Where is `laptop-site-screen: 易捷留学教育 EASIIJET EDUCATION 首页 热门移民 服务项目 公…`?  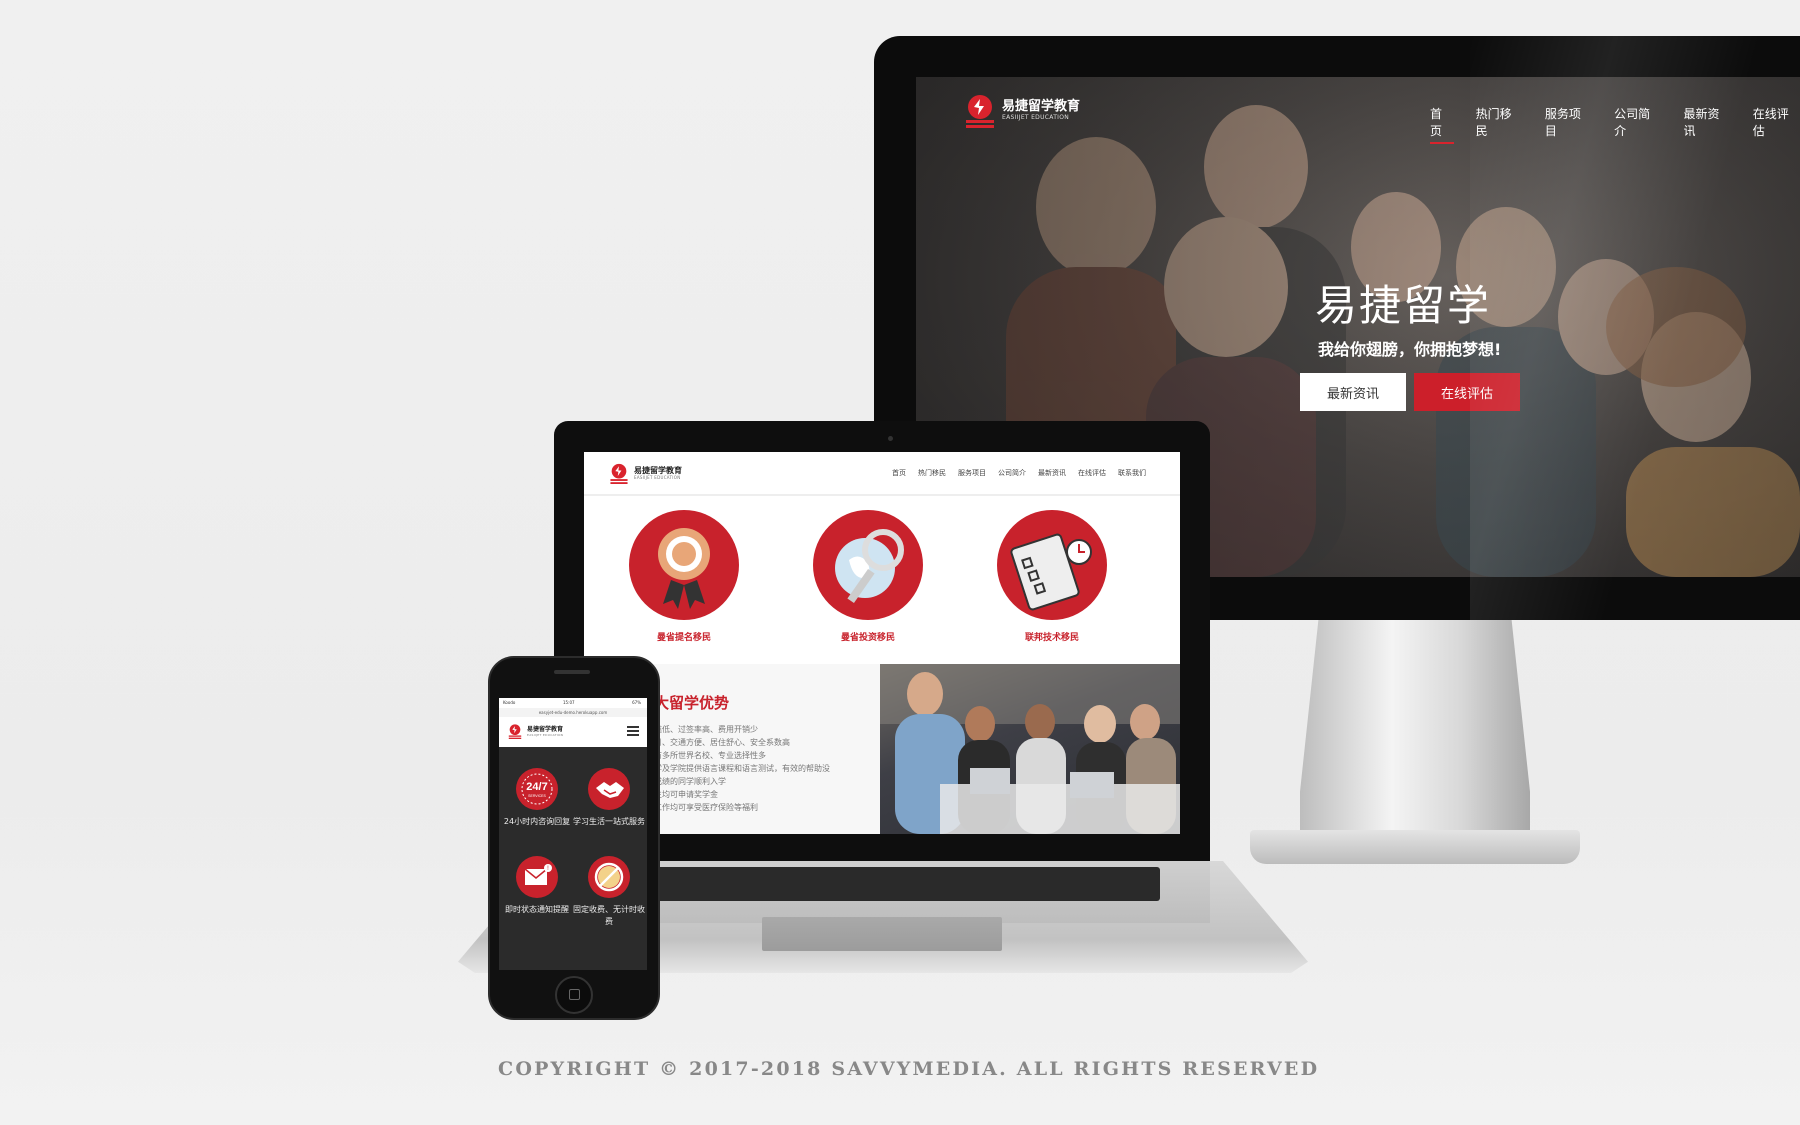
laptop-site-screen: 易捷留学教育 EASIIJET EDUCATION 首页 热门移民 服务项目 公… is located at coordinates (882, 643).